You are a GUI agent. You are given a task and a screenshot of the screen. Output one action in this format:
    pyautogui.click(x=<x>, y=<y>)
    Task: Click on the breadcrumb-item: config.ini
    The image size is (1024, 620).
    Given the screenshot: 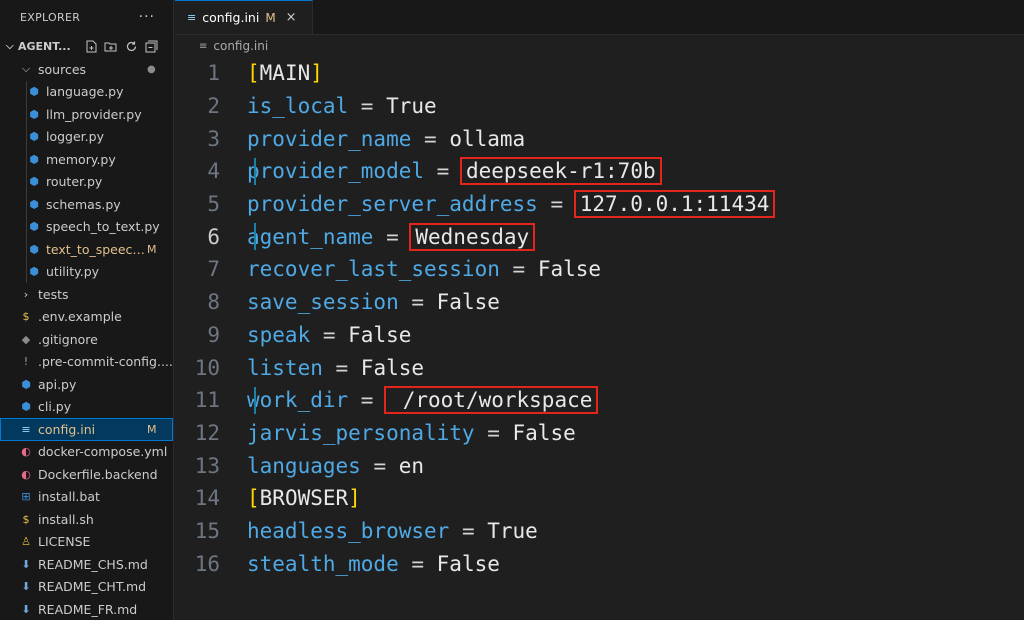 What is the action you would take?
    pyautogui.click(x=240, y=46)
    